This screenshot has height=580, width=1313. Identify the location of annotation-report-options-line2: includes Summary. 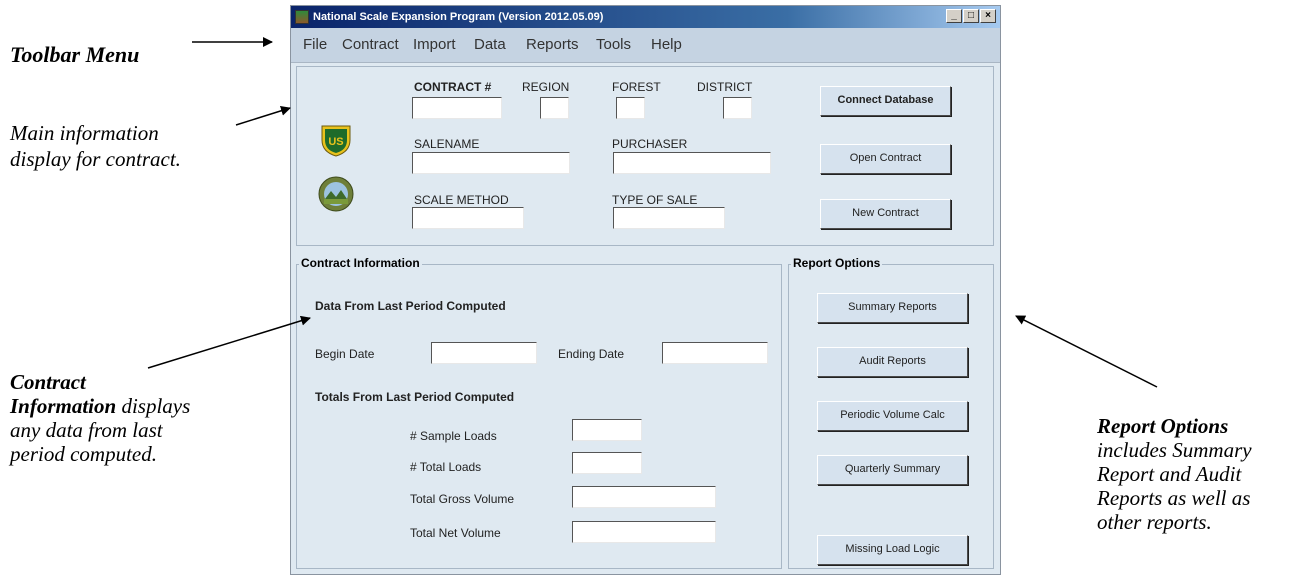
(1174, 450).